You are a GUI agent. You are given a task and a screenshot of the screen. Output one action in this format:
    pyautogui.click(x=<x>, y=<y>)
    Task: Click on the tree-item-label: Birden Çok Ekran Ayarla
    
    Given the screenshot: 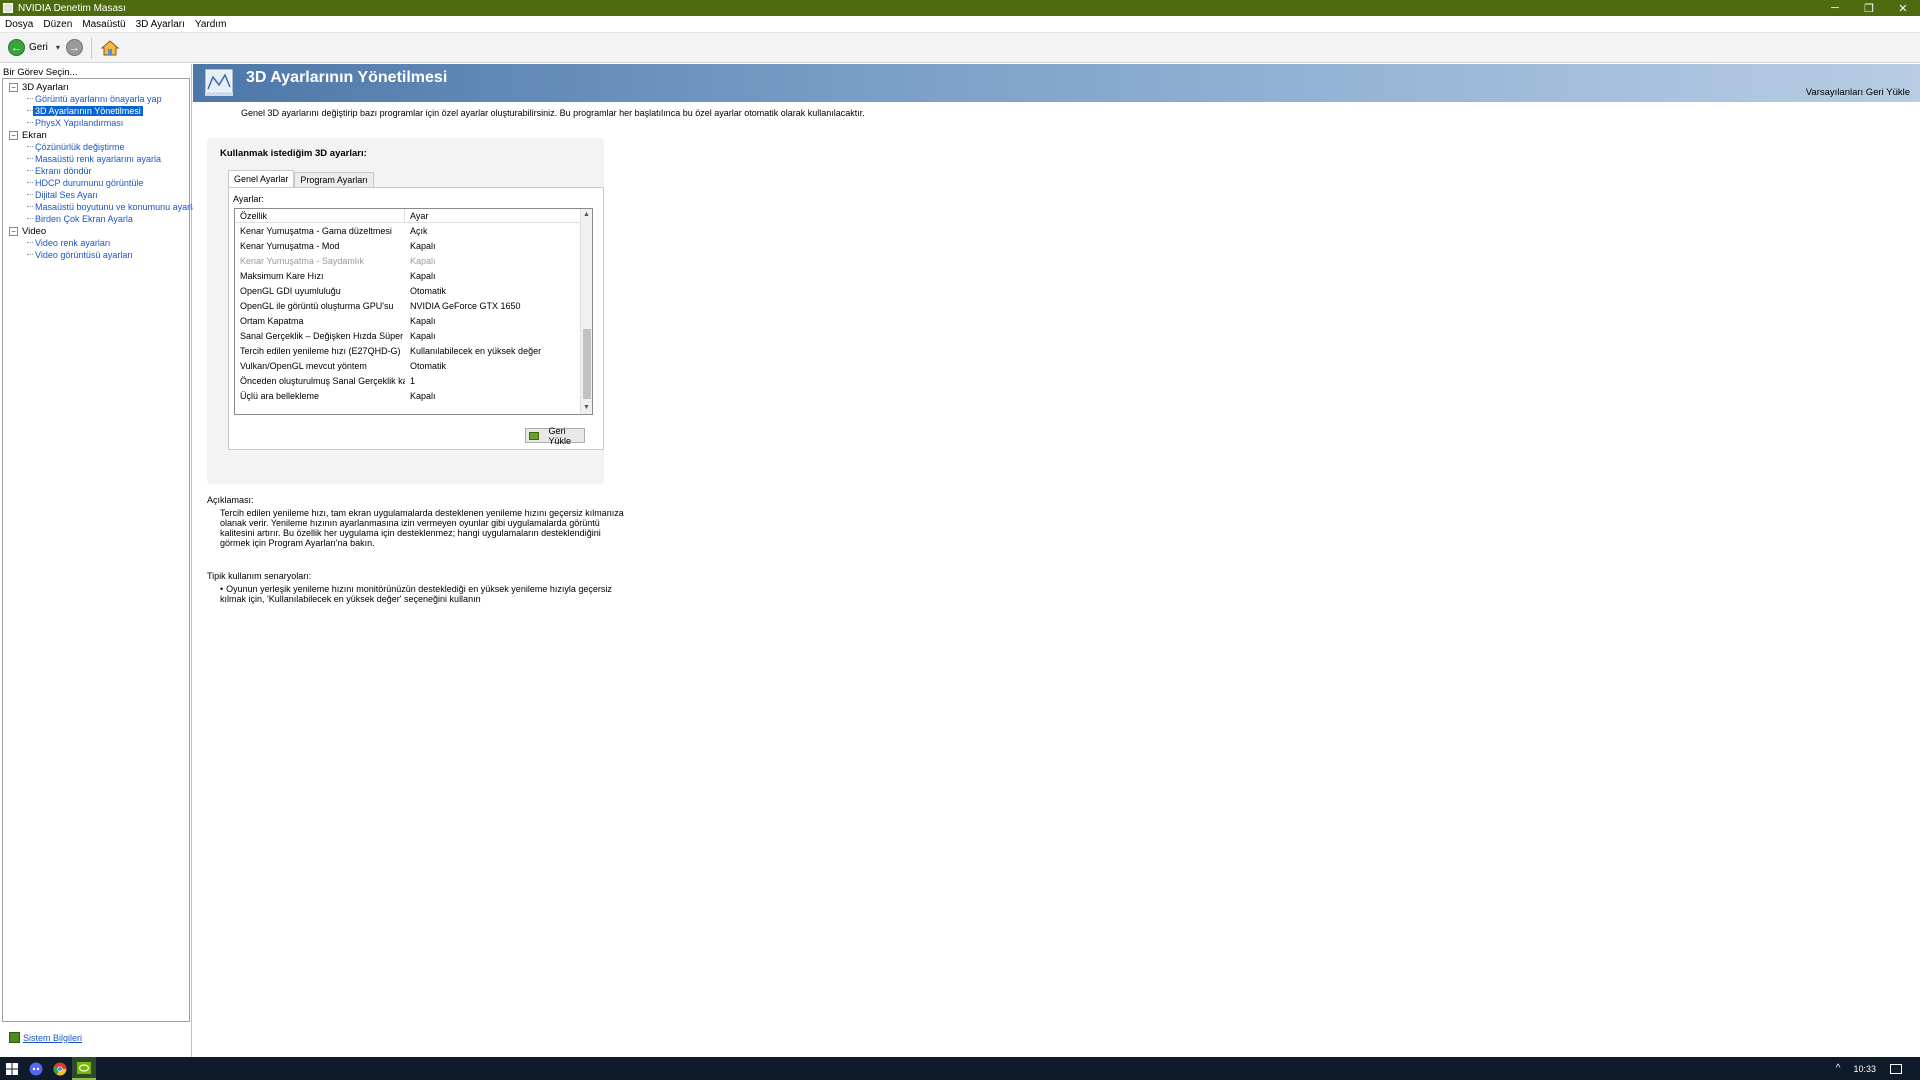 What is the action you would take?
    pyautogui.click(x=84, y=219)
    